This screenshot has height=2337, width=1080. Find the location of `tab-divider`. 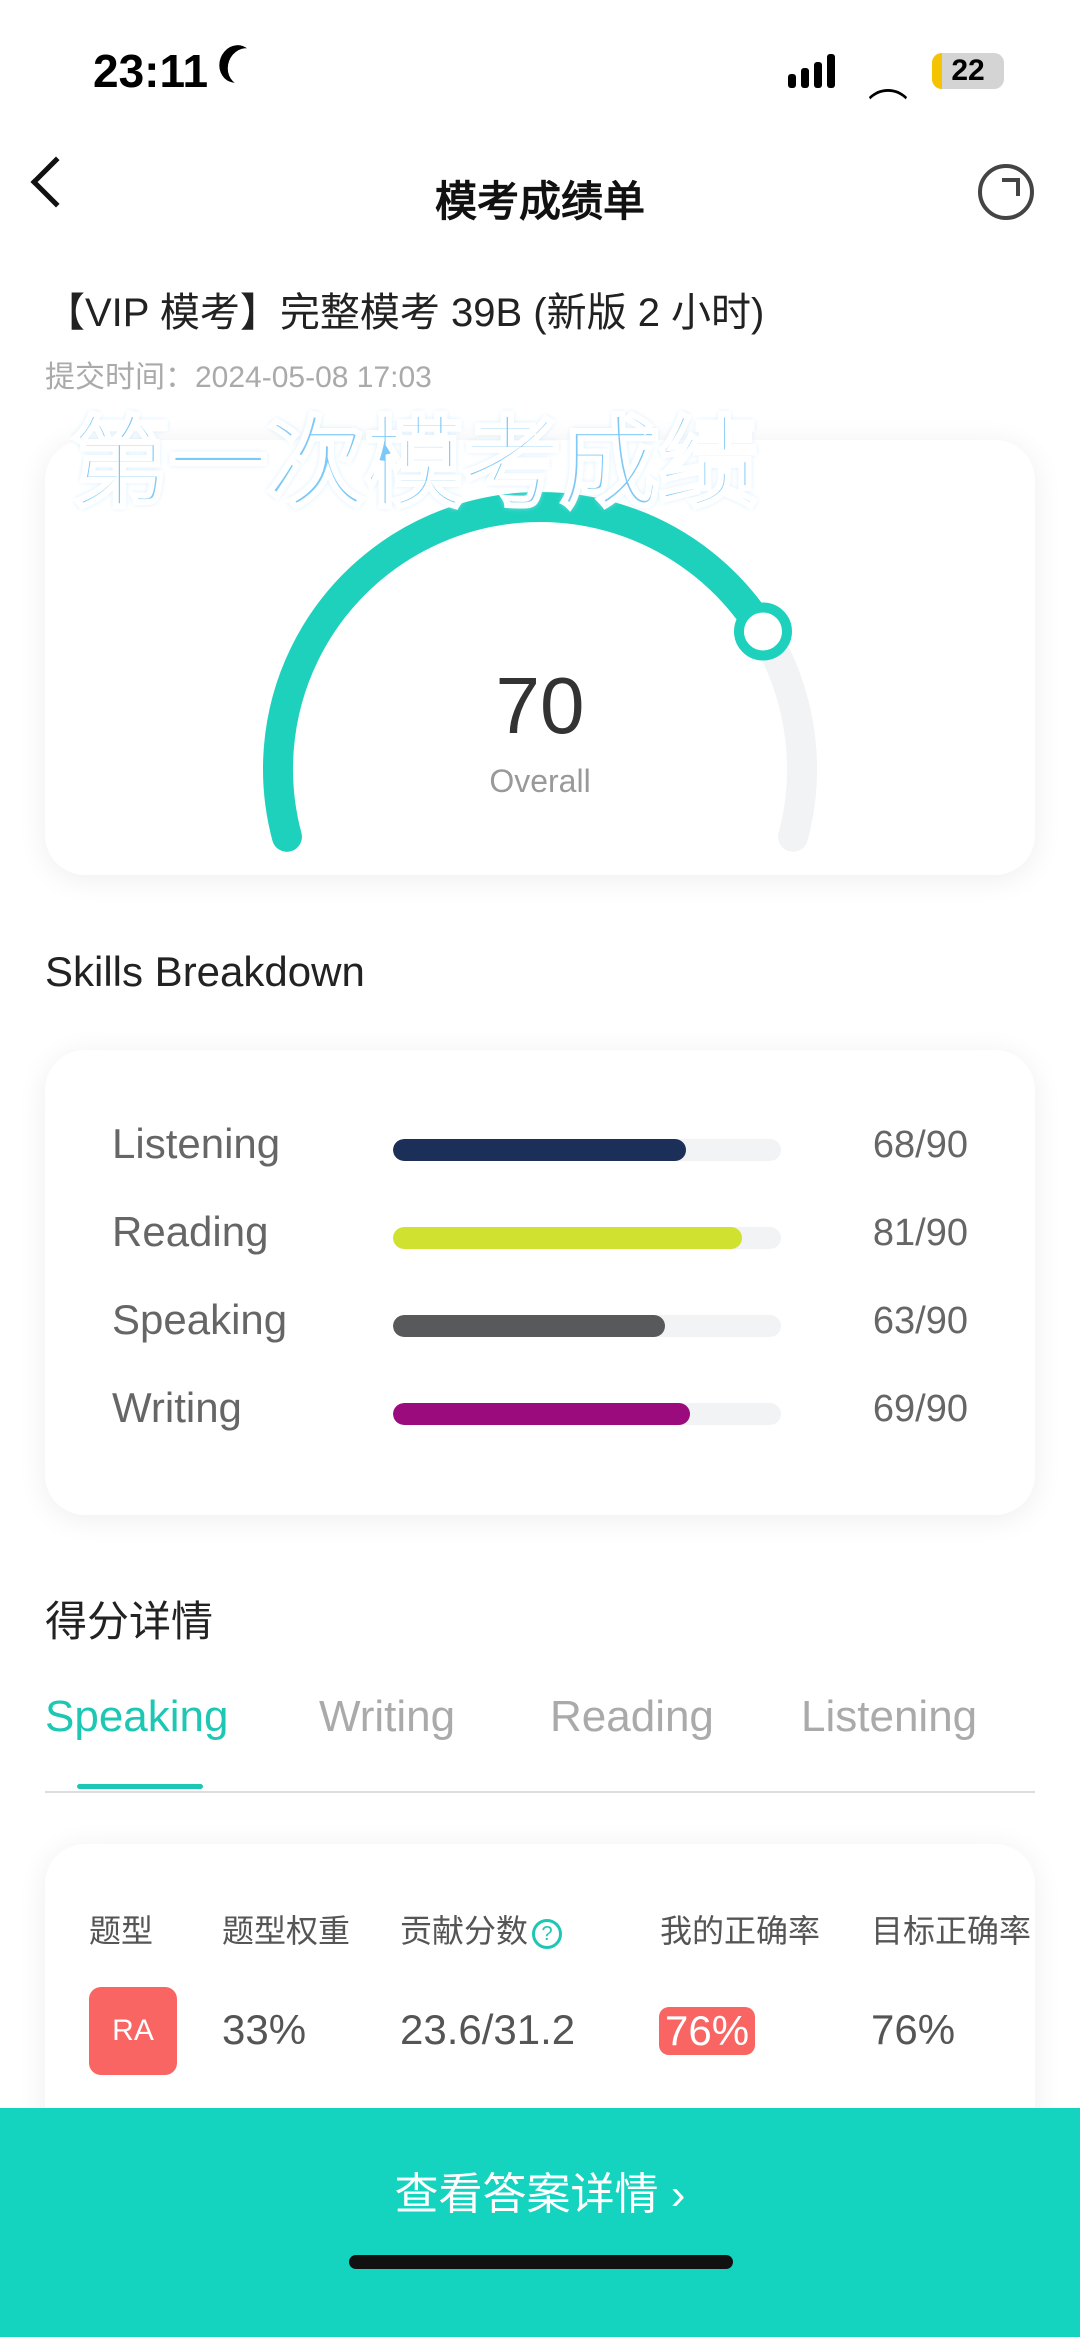

tab-divider is located at coordinates (540, 1792).